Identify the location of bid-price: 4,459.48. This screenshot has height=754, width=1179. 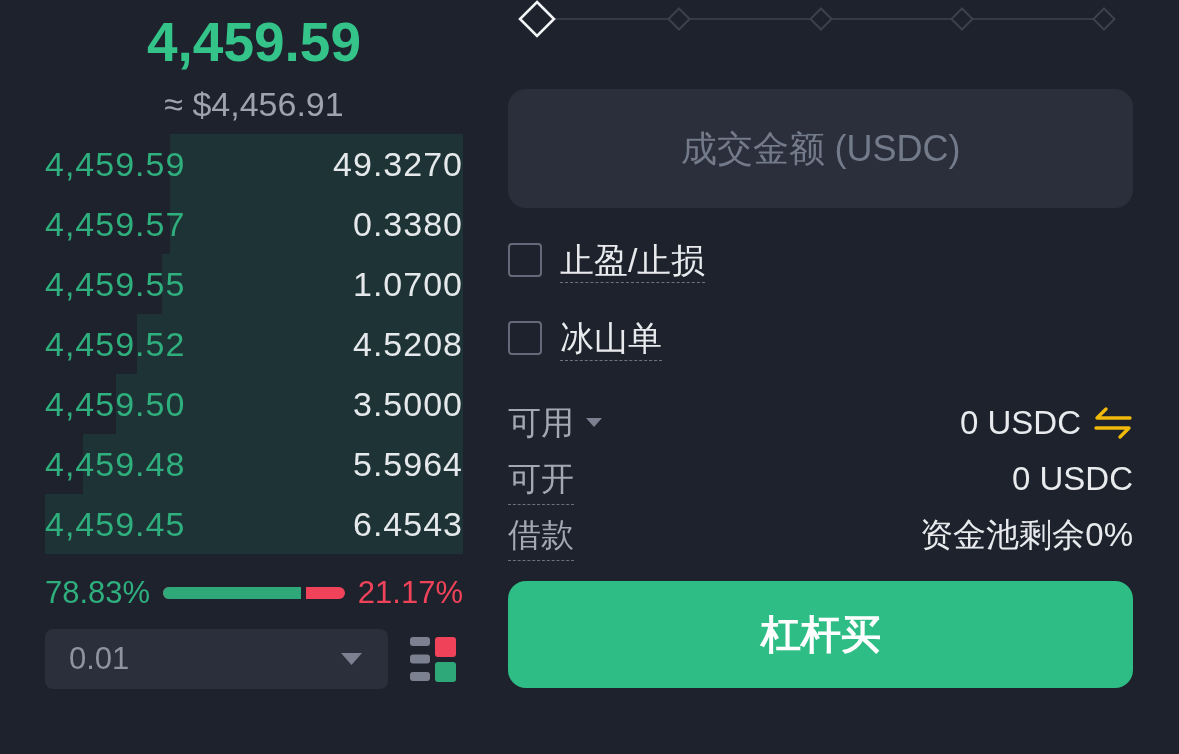
(115, 464).